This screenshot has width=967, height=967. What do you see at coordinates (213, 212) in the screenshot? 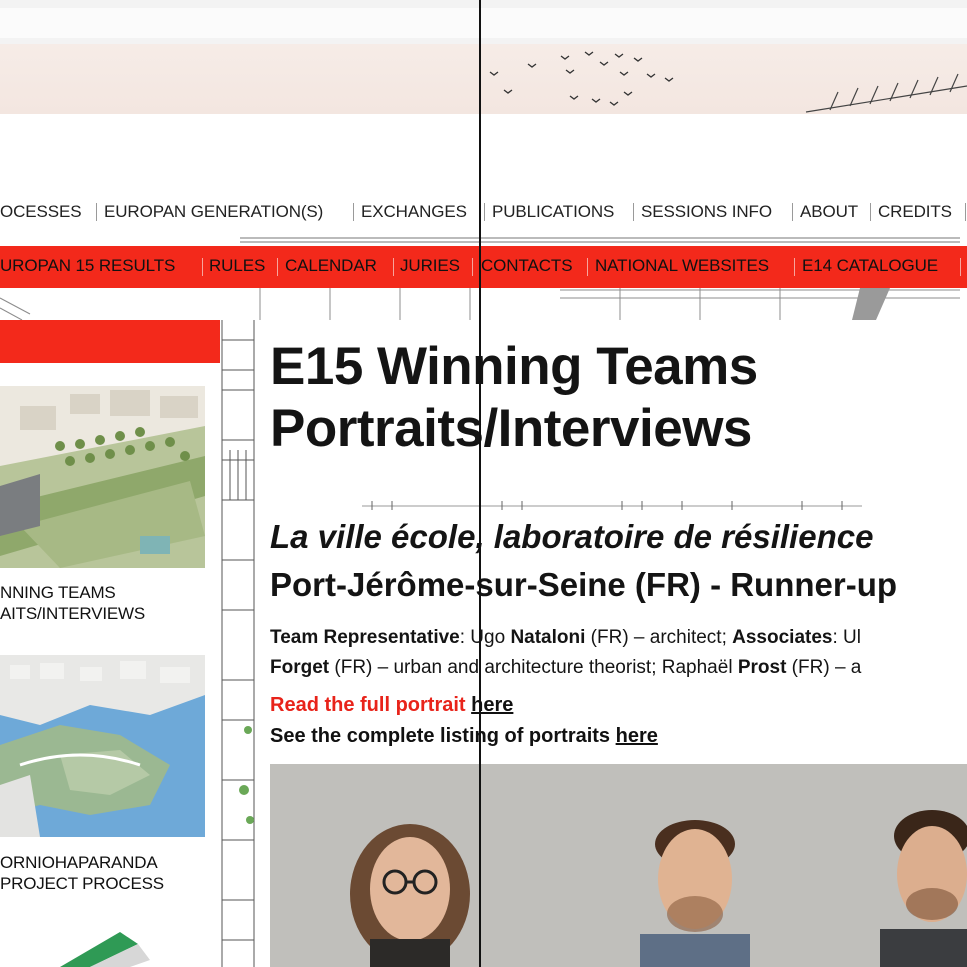
I see `nav-item-europan-generations: EUROPAN GENERATION(S)` at bounding box center [213, 212].